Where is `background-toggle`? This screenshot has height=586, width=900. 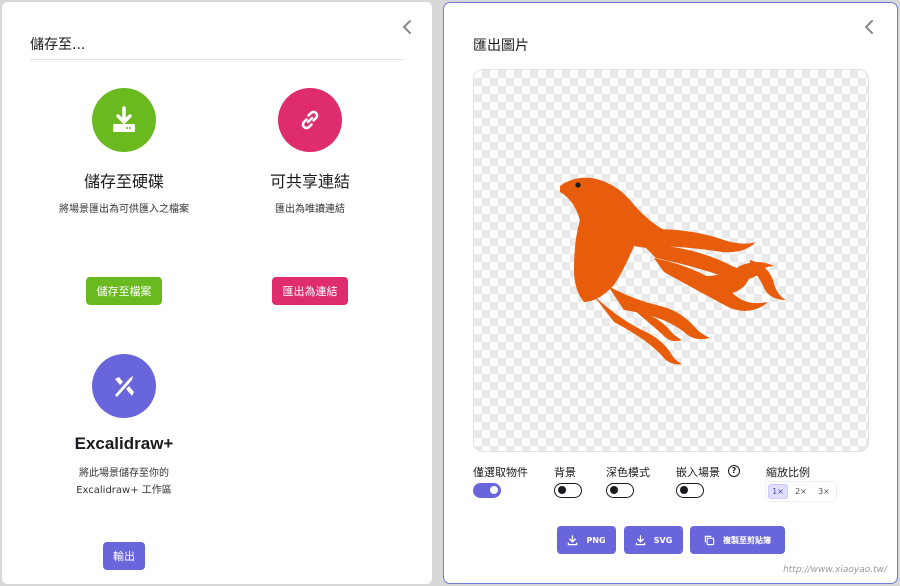 background-toggle is located at coordinates (568, 490).